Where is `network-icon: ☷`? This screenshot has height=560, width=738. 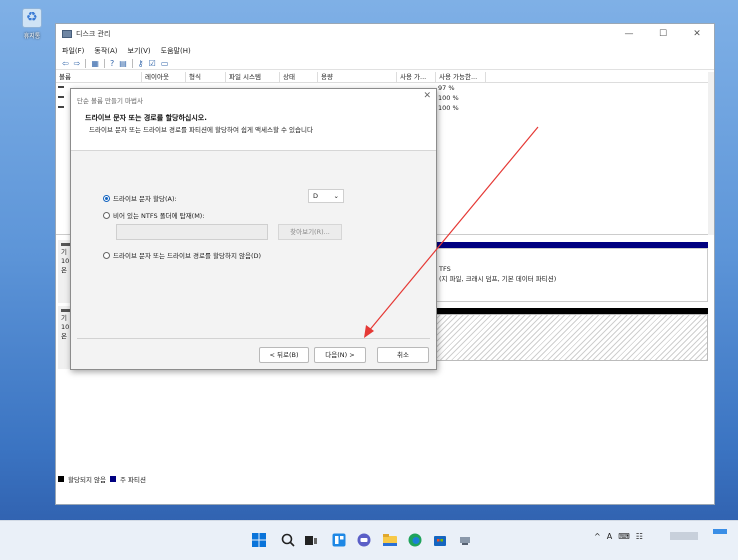
network-icon: ☷ is located at coordinates (639, 536).